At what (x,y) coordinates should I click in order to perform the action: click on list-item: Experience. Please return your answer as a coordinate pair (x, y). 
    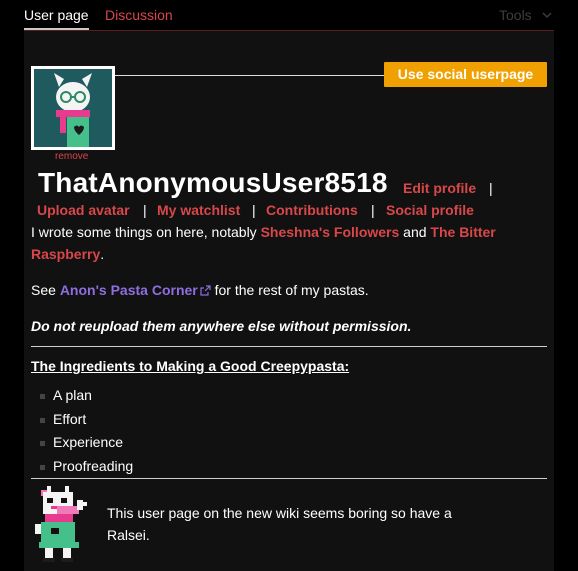
    Looking at the image, I should click on (86, 443).